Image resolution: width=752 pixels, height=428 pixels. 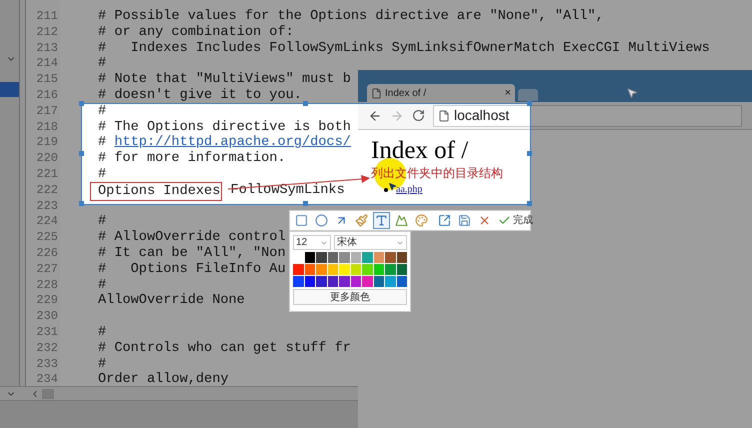 What do you see at coordinates (312, 242) in the screenshot?
I see `font-size-select: 12` at bounding box center [312, 242].